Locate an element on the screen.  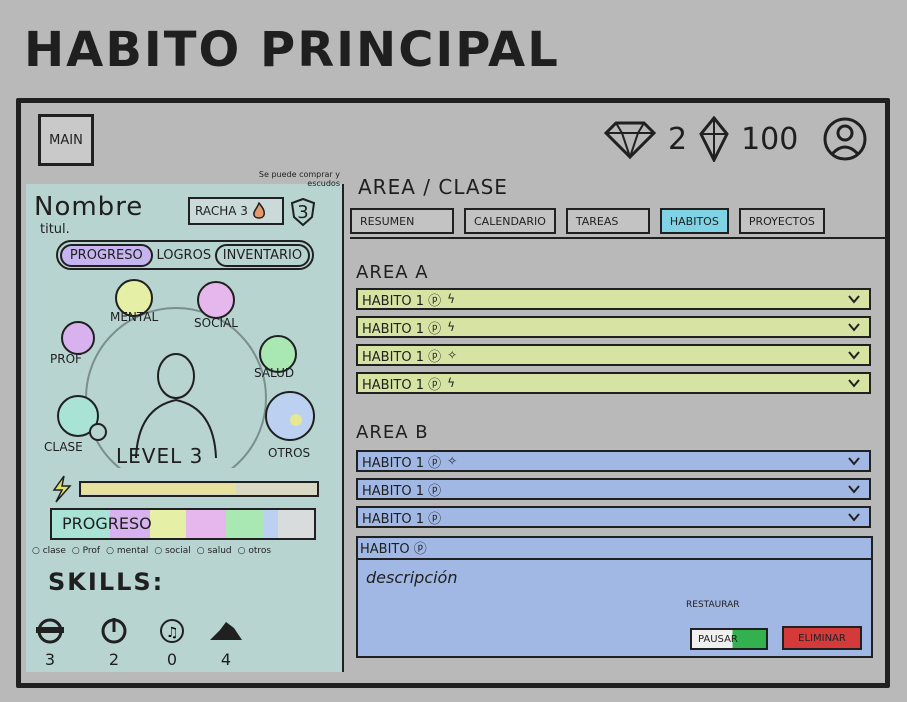
breadcrumb: AREA / CLASE is located at coordinates (433, 187).